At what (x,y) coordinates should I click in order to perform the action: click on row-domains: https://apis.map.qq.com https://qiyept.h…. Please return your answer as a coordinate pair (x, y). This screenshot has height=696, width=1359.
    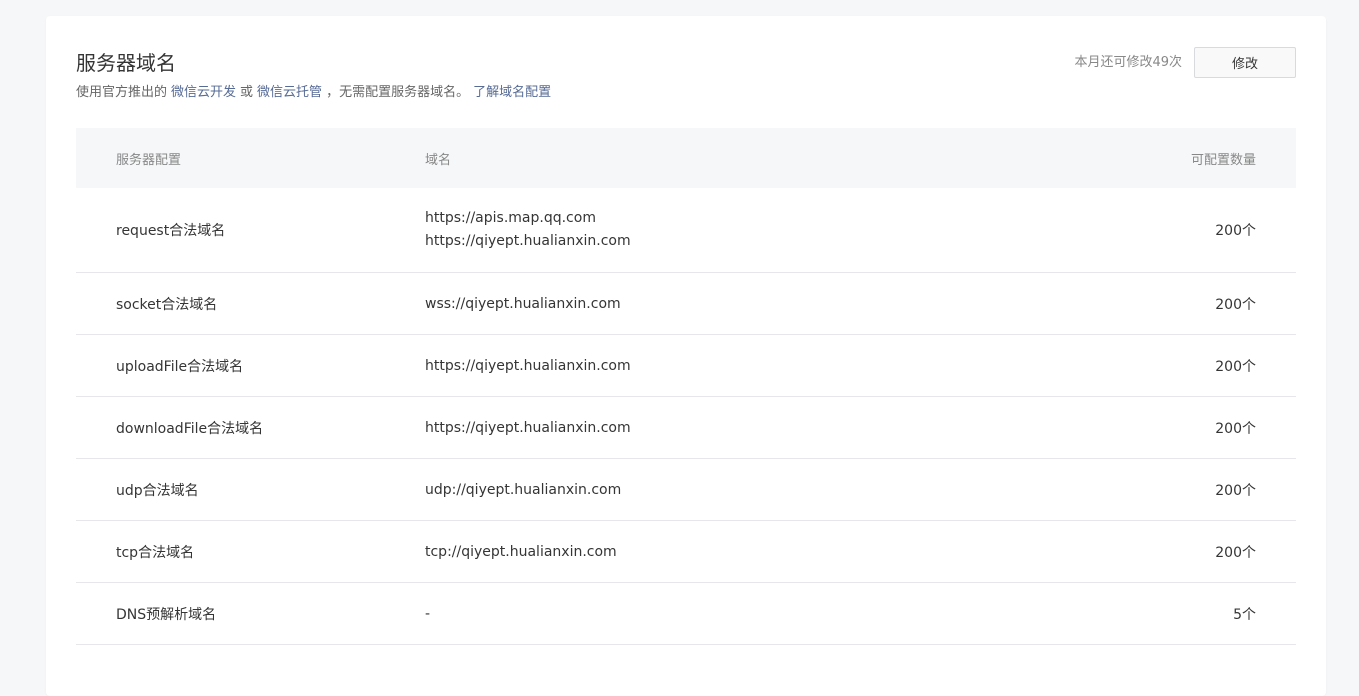
    Looking at the image, I should click on (760, 230).